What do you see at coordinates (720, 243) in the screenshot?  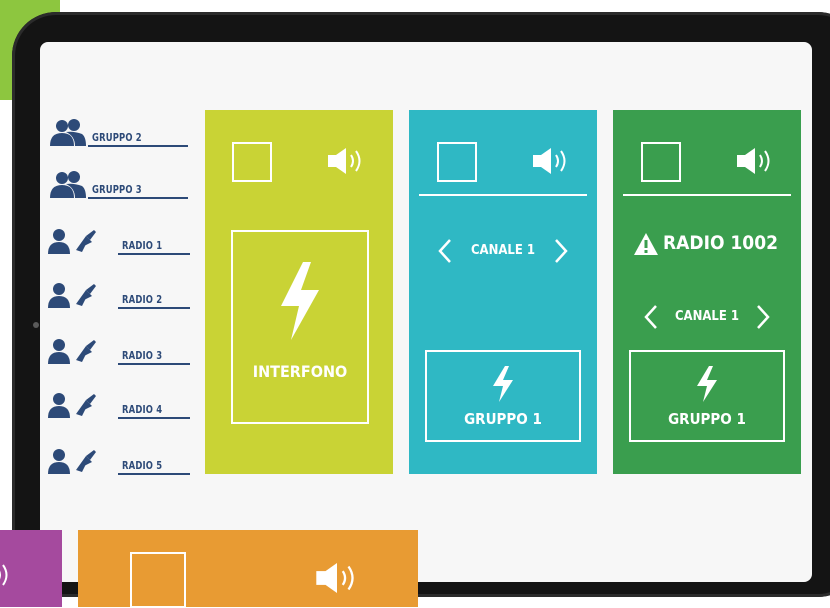 I see `radio-title: RADIO 1002` at bounding box center [720, 243].